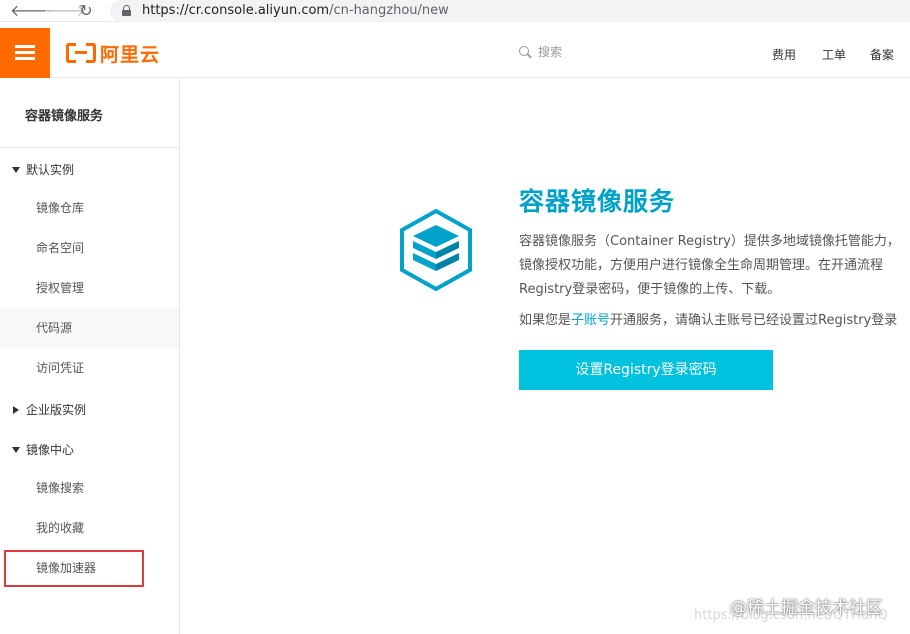 The width and height of the screenshot is (910, 634). I want to click on sidebar-group-image-center: 镜像中心, so click(43, 449).